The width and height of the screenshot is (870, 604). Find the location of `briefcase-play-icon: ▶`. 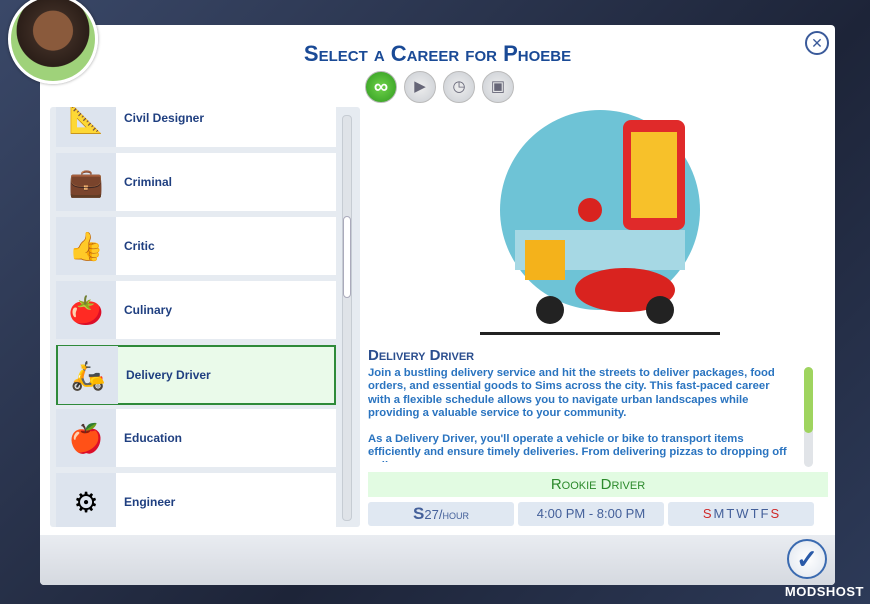

briefcase-play-icon: ▶ is located at coordinates (420, 87).